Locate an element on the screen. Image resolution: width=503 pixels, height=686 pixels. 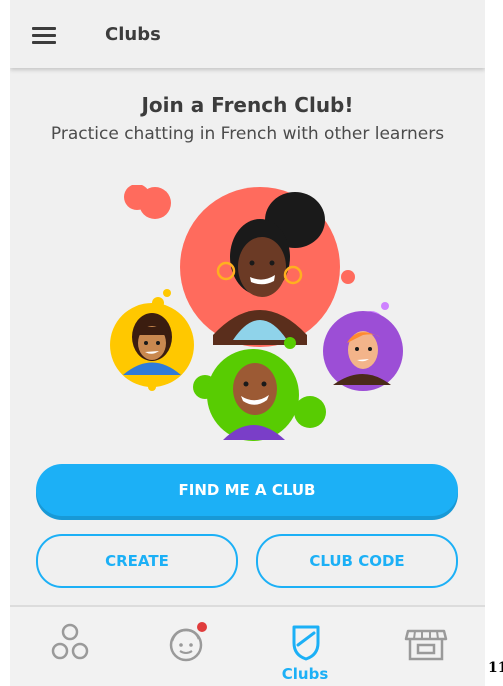
nav-tab-clubs: Clubs is located at coordinates (305, 646).